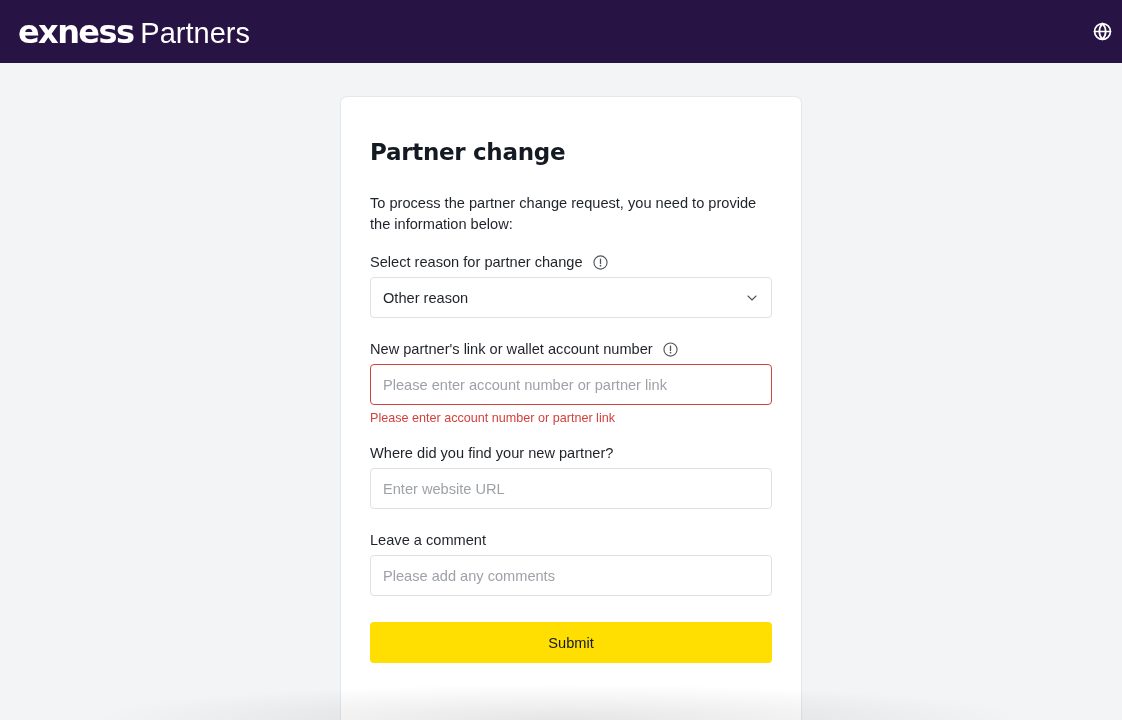 This screenshot has width=1122, height=720. Describe the element at coordinates (493, 418) in the screenshot. I see `error-message: Please enter account number or partner link` at that location.